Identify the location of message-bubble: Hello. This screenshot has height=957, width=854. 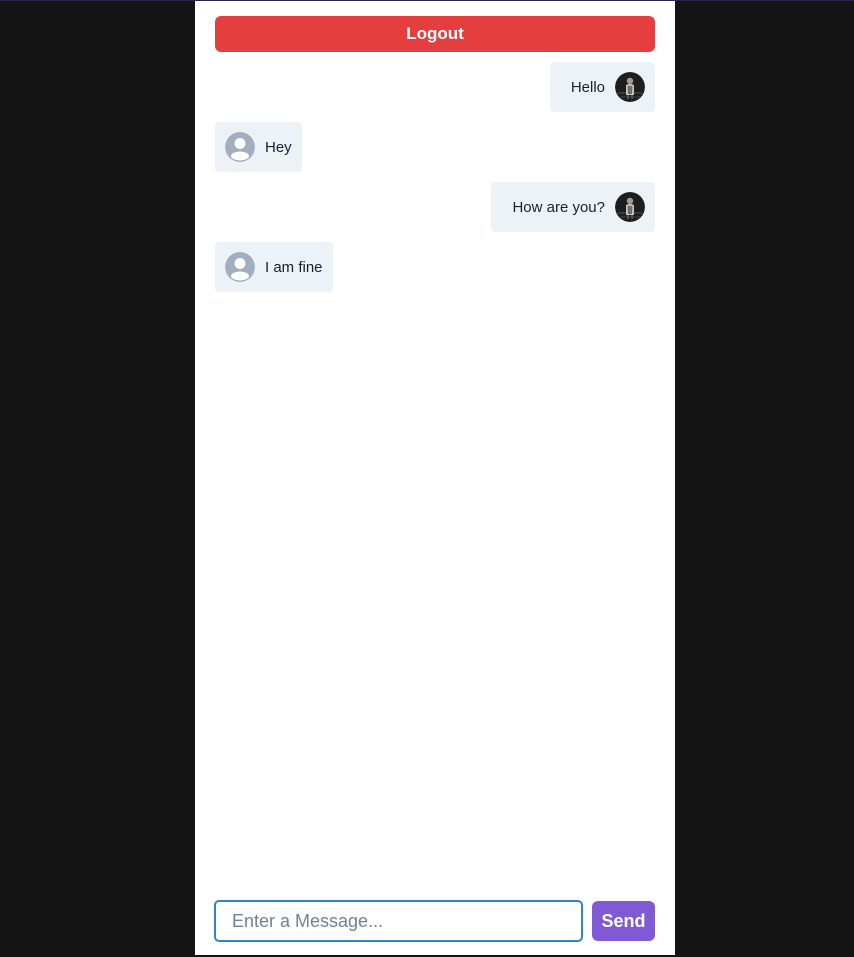
(602, 87).